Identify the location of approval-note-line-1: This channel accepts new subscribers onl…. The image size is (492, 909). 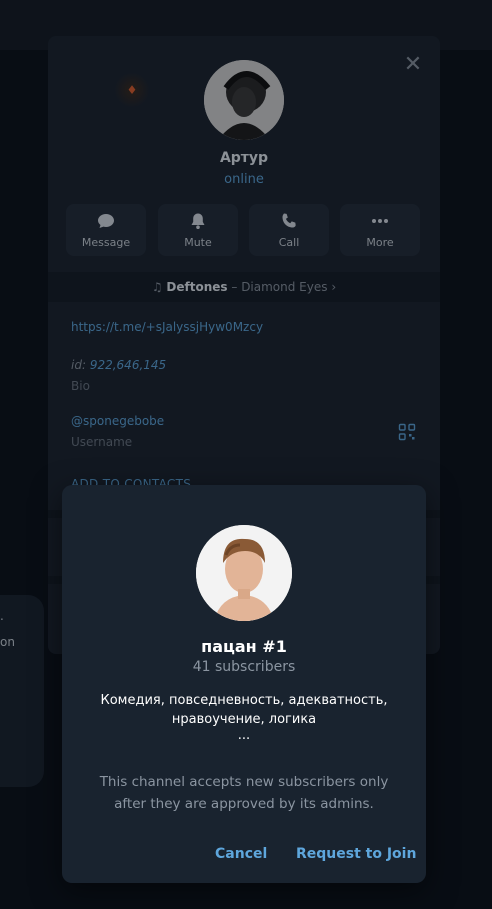
(244, 782).